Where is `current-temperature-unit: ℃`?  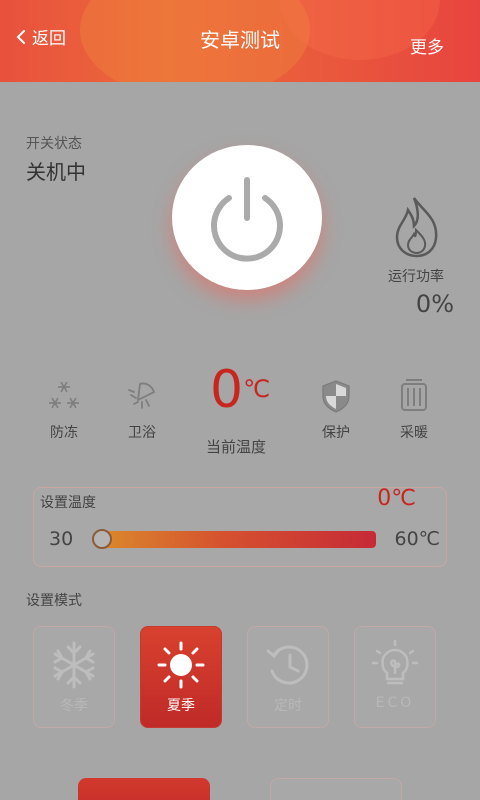
current-temperature-unit: ℃ is located at coordinates (257, 389).